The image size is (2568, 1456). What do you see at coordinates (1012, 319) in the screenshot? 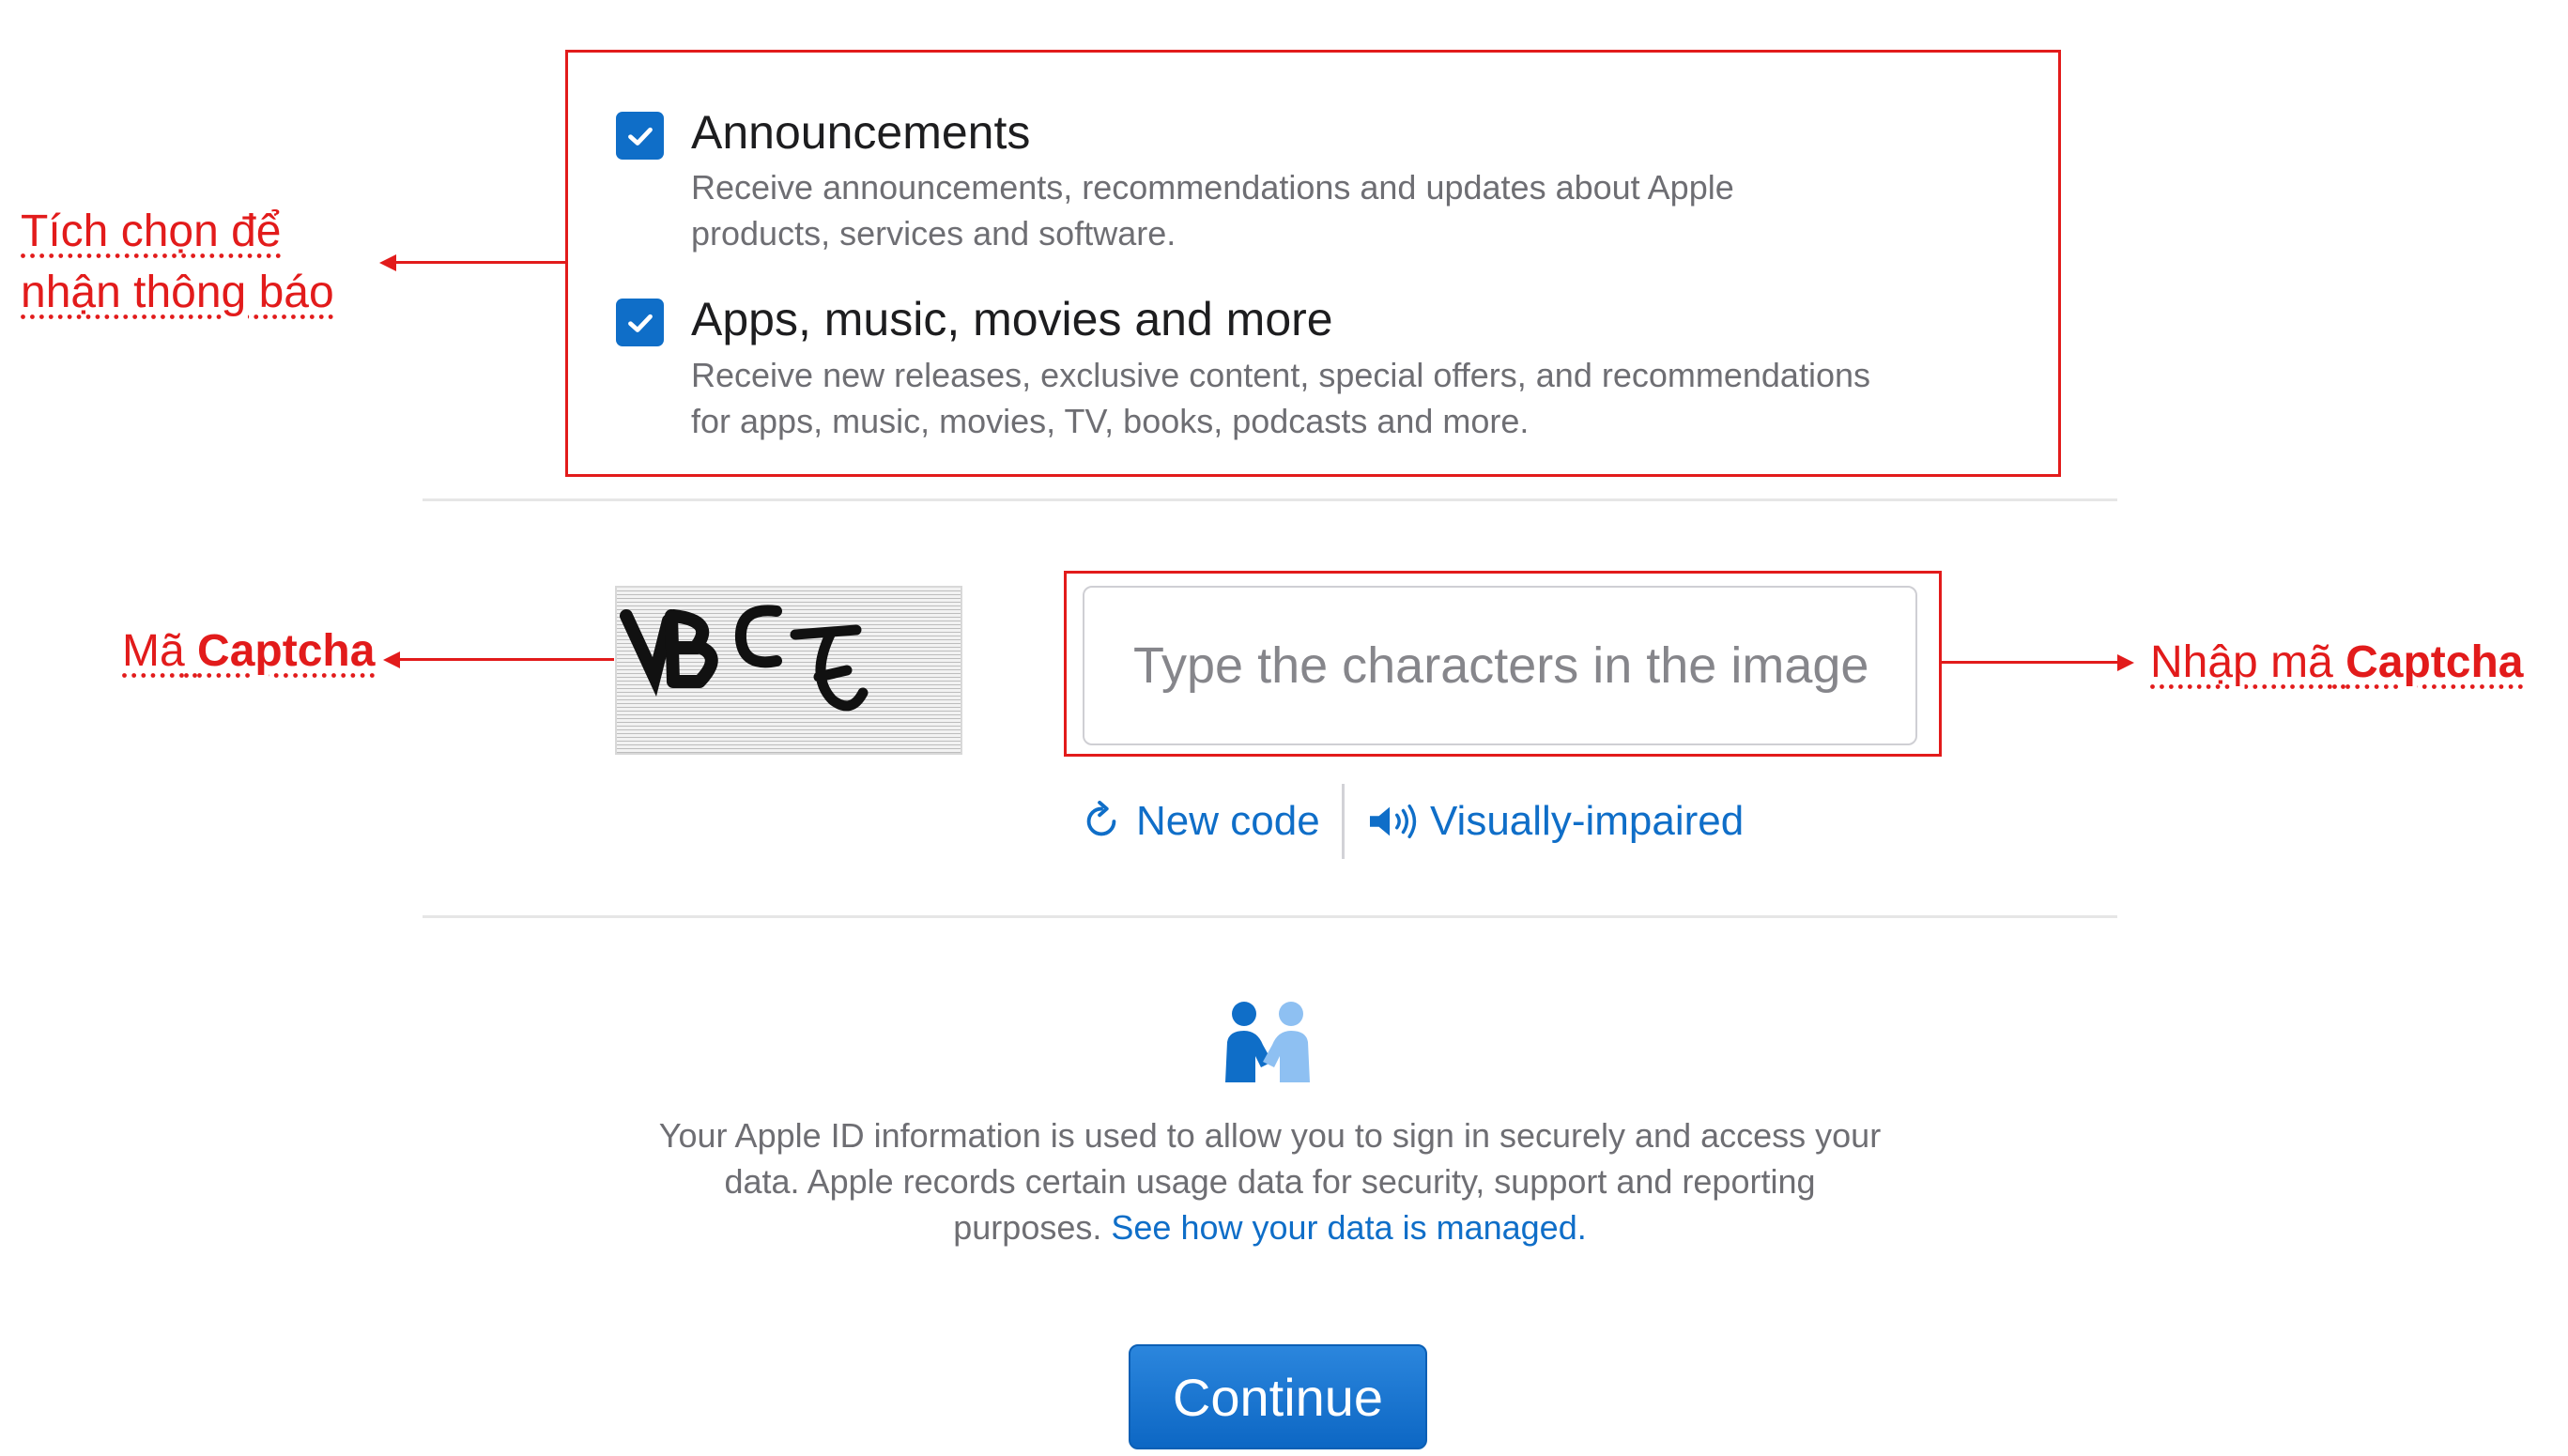
I see `apps-music-title: Apps, music, movies and more` at bounding box center [1012, 319].